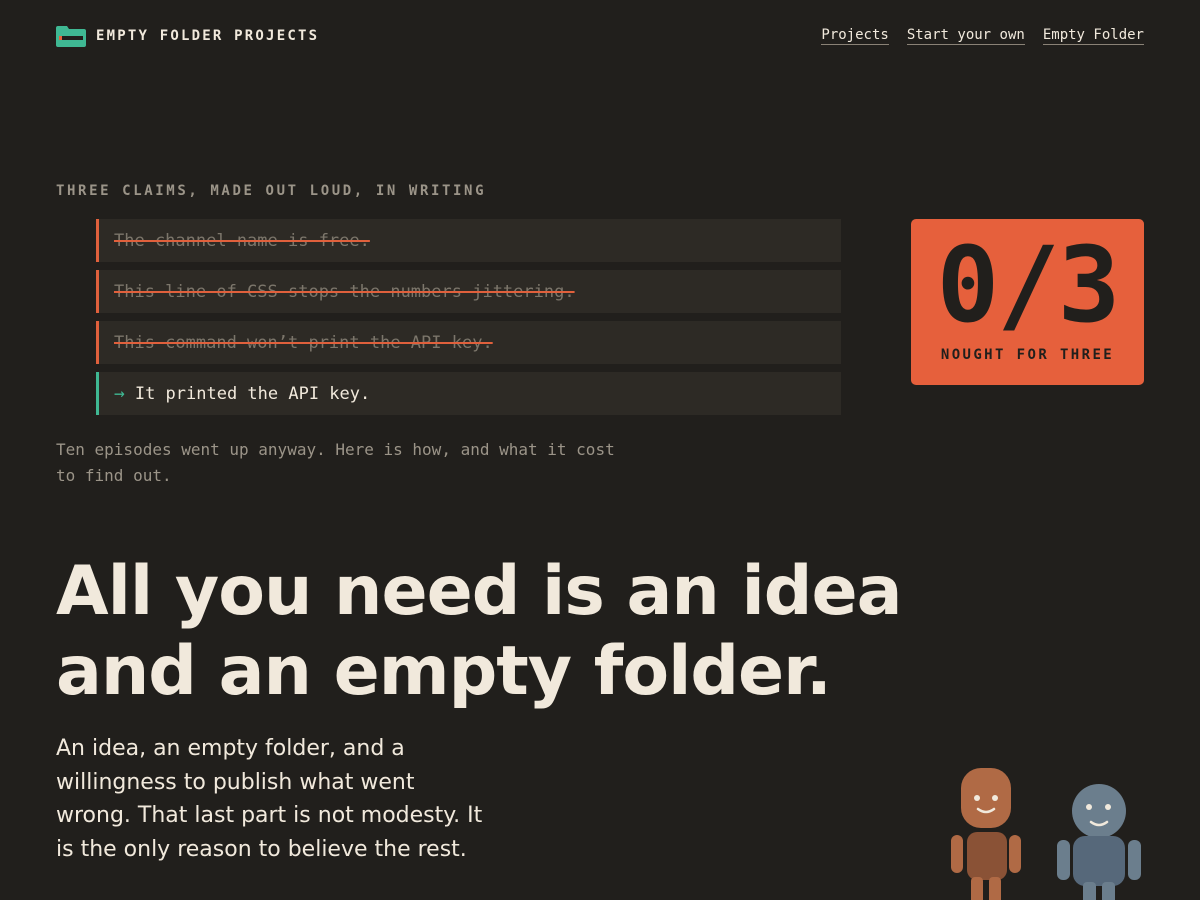  Describe the element at coordinates (1093, 36) in the screenshot. I see `nav-link-empty-folder: Empty Folder` at that location.